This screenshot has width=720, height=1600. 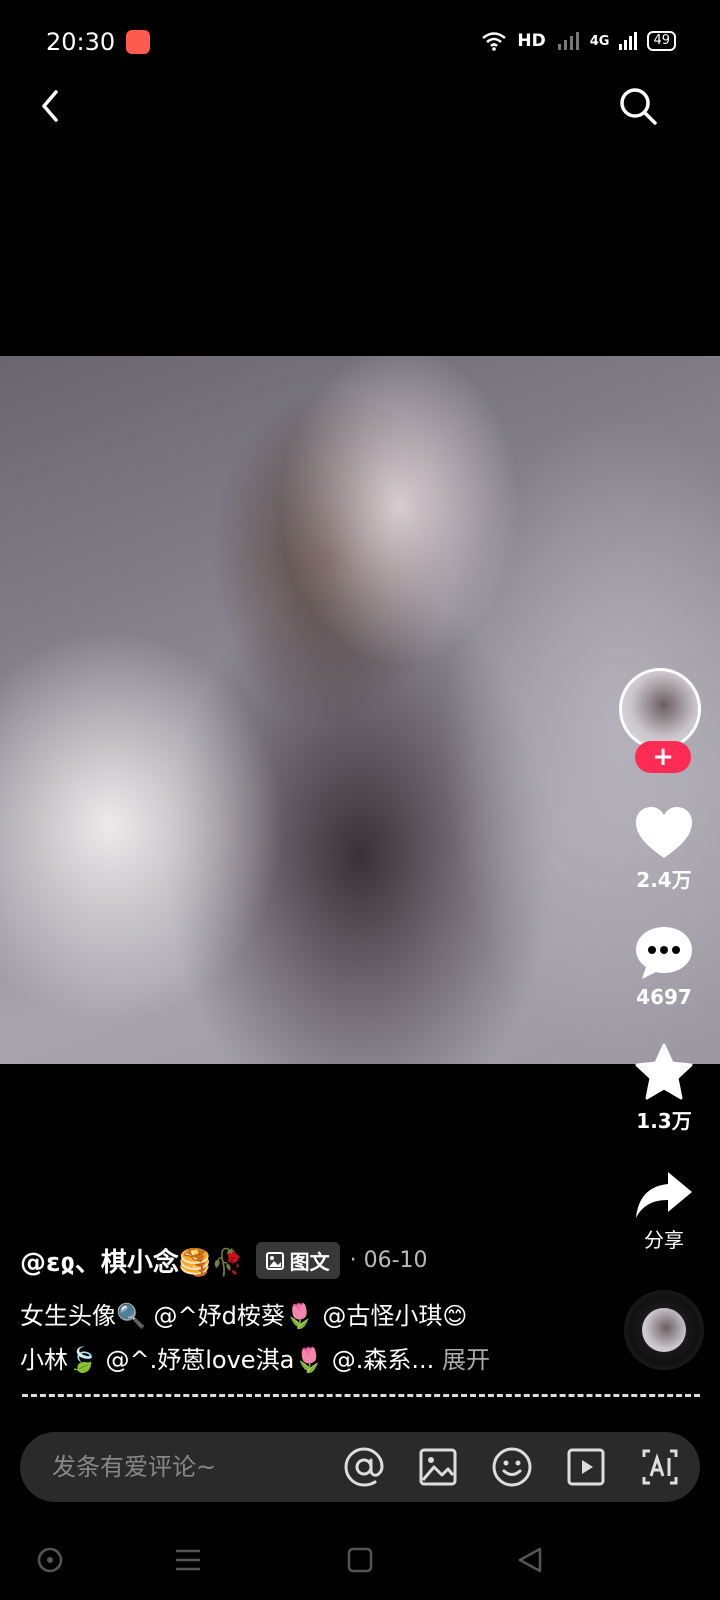 What do you see at coordinates (661, 41) in the screenshot?
I see `battery-indicator: 49` at bounding box center [661, 41].